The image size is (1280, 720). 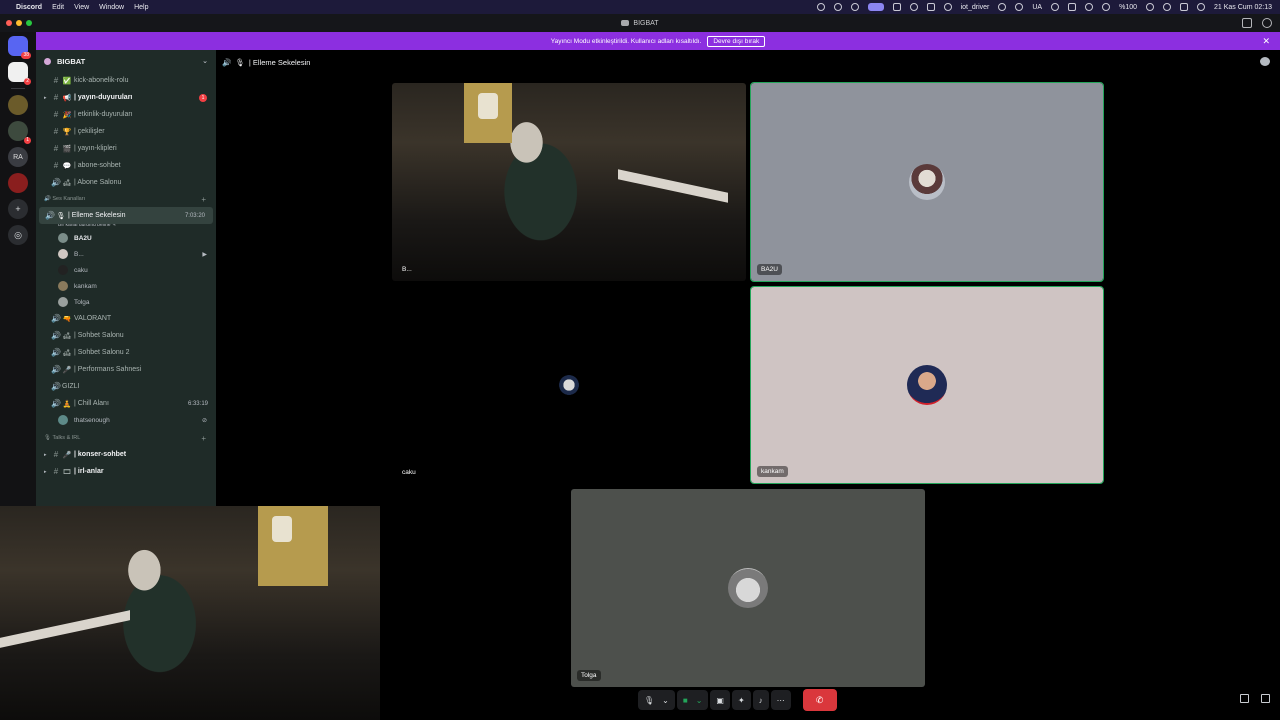 I want to click on mic-control: 🎙 ⌄, so click(x=656, y=700).